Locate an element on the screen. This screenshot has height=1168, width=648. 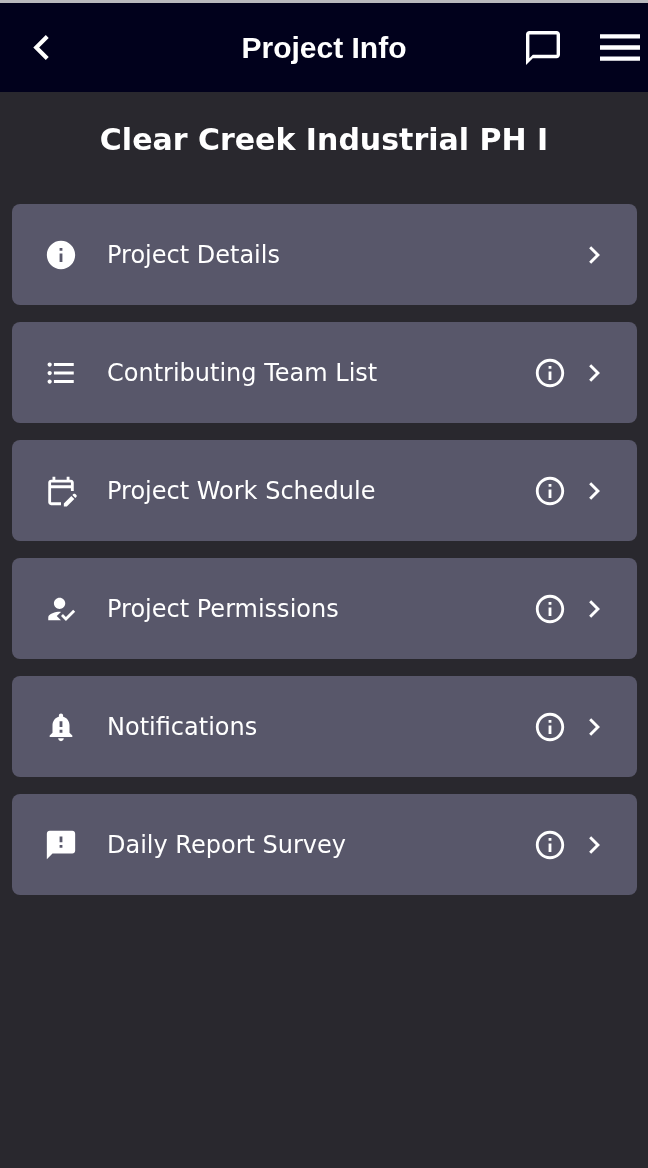
menu-item: Project Details is located at coordinates (324, 254).